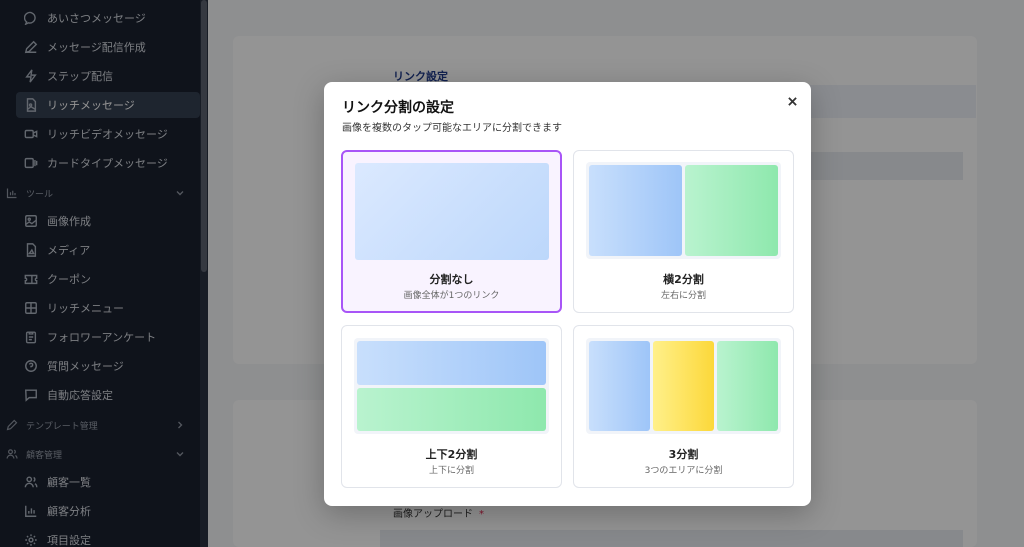 Image resolution: width=1024 pixels, height=547 pixels. Describe the element at coordinates (452, 128) in the screenshot. I see `modal-subtitle: 画像を複数のタップ可能なエリアに分割できます` at that location.